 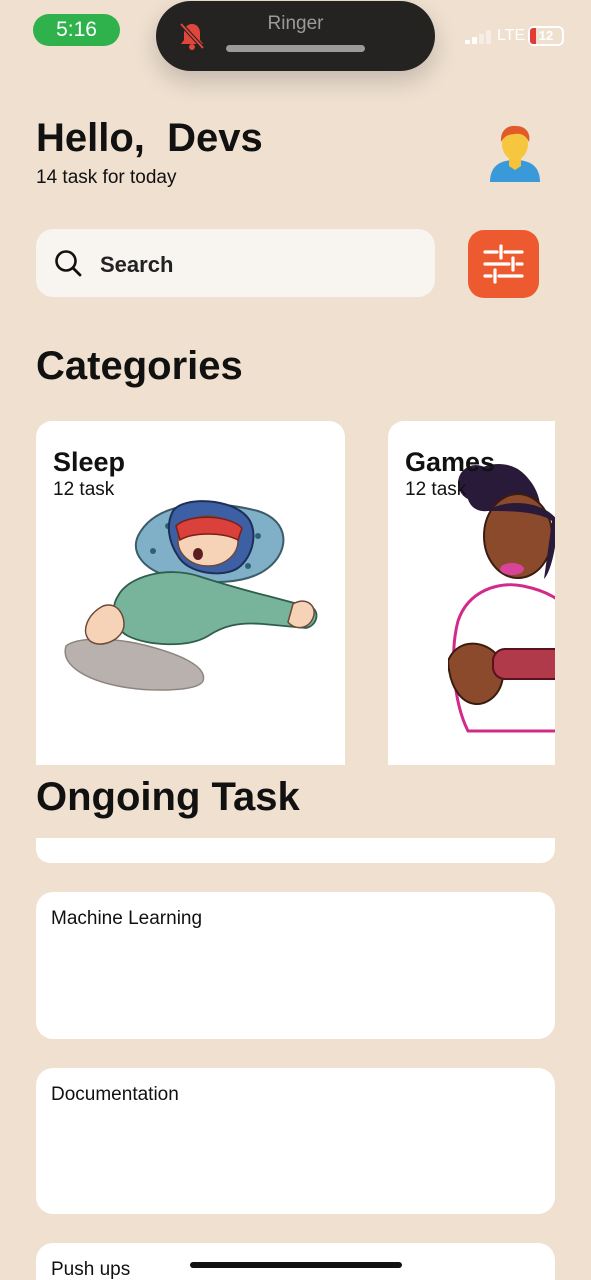 What do you see at coordinates (295, 1141) in the screenshot?
I see `task-card: Documentation` at bounding box center [295, 1141].